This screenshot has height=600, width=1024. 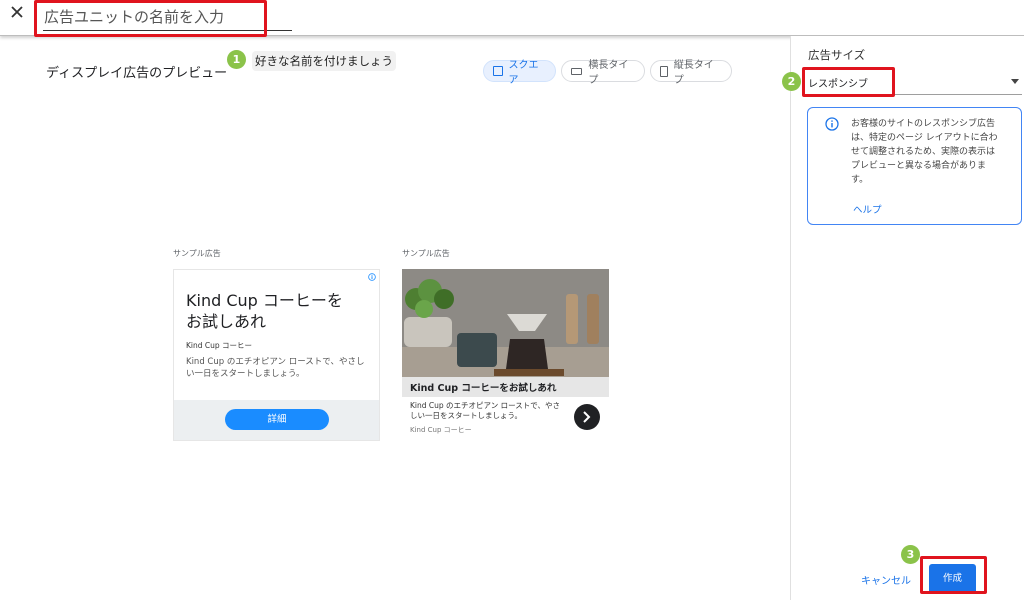 What do you see at coordinates (577, 71) in the screenshot?
I see `landscape-icon` at bounding box center [577, 71].